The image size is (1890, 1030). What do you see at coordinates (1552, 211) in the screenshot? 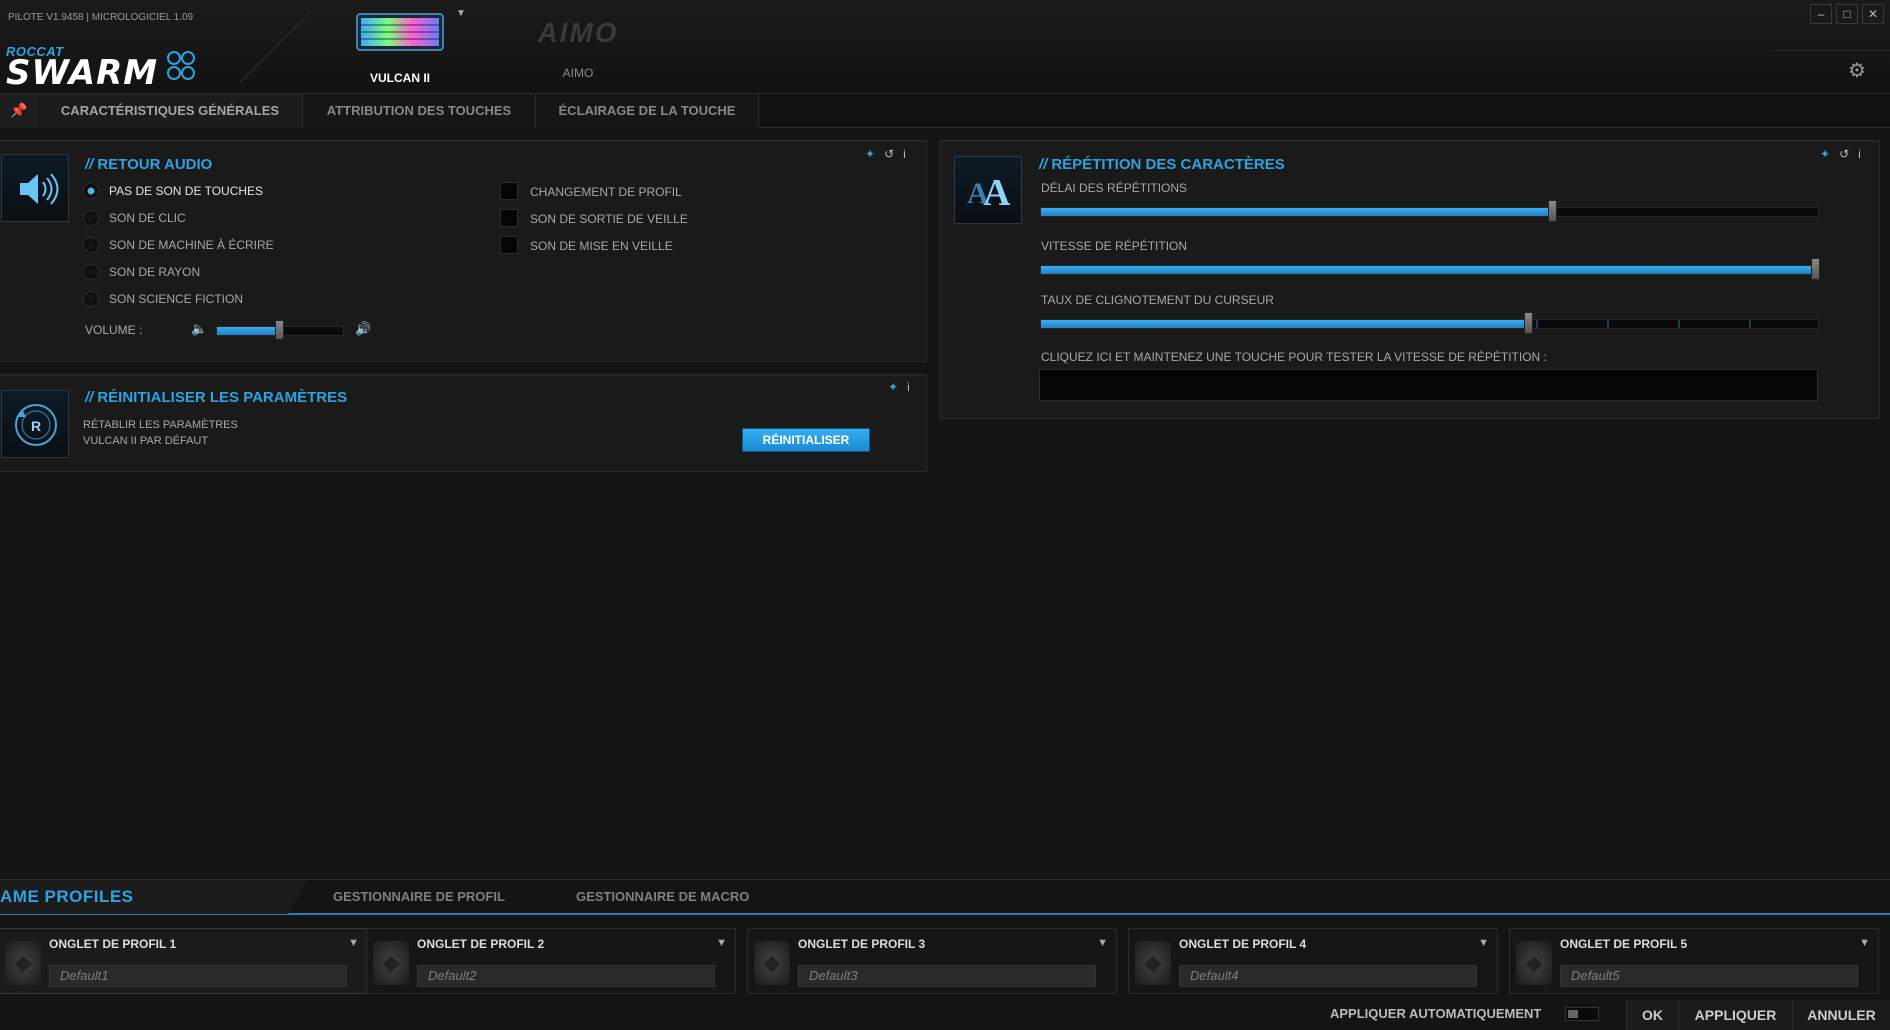
I see `repeat-delay-handle` at bounding box center [1552, 211].